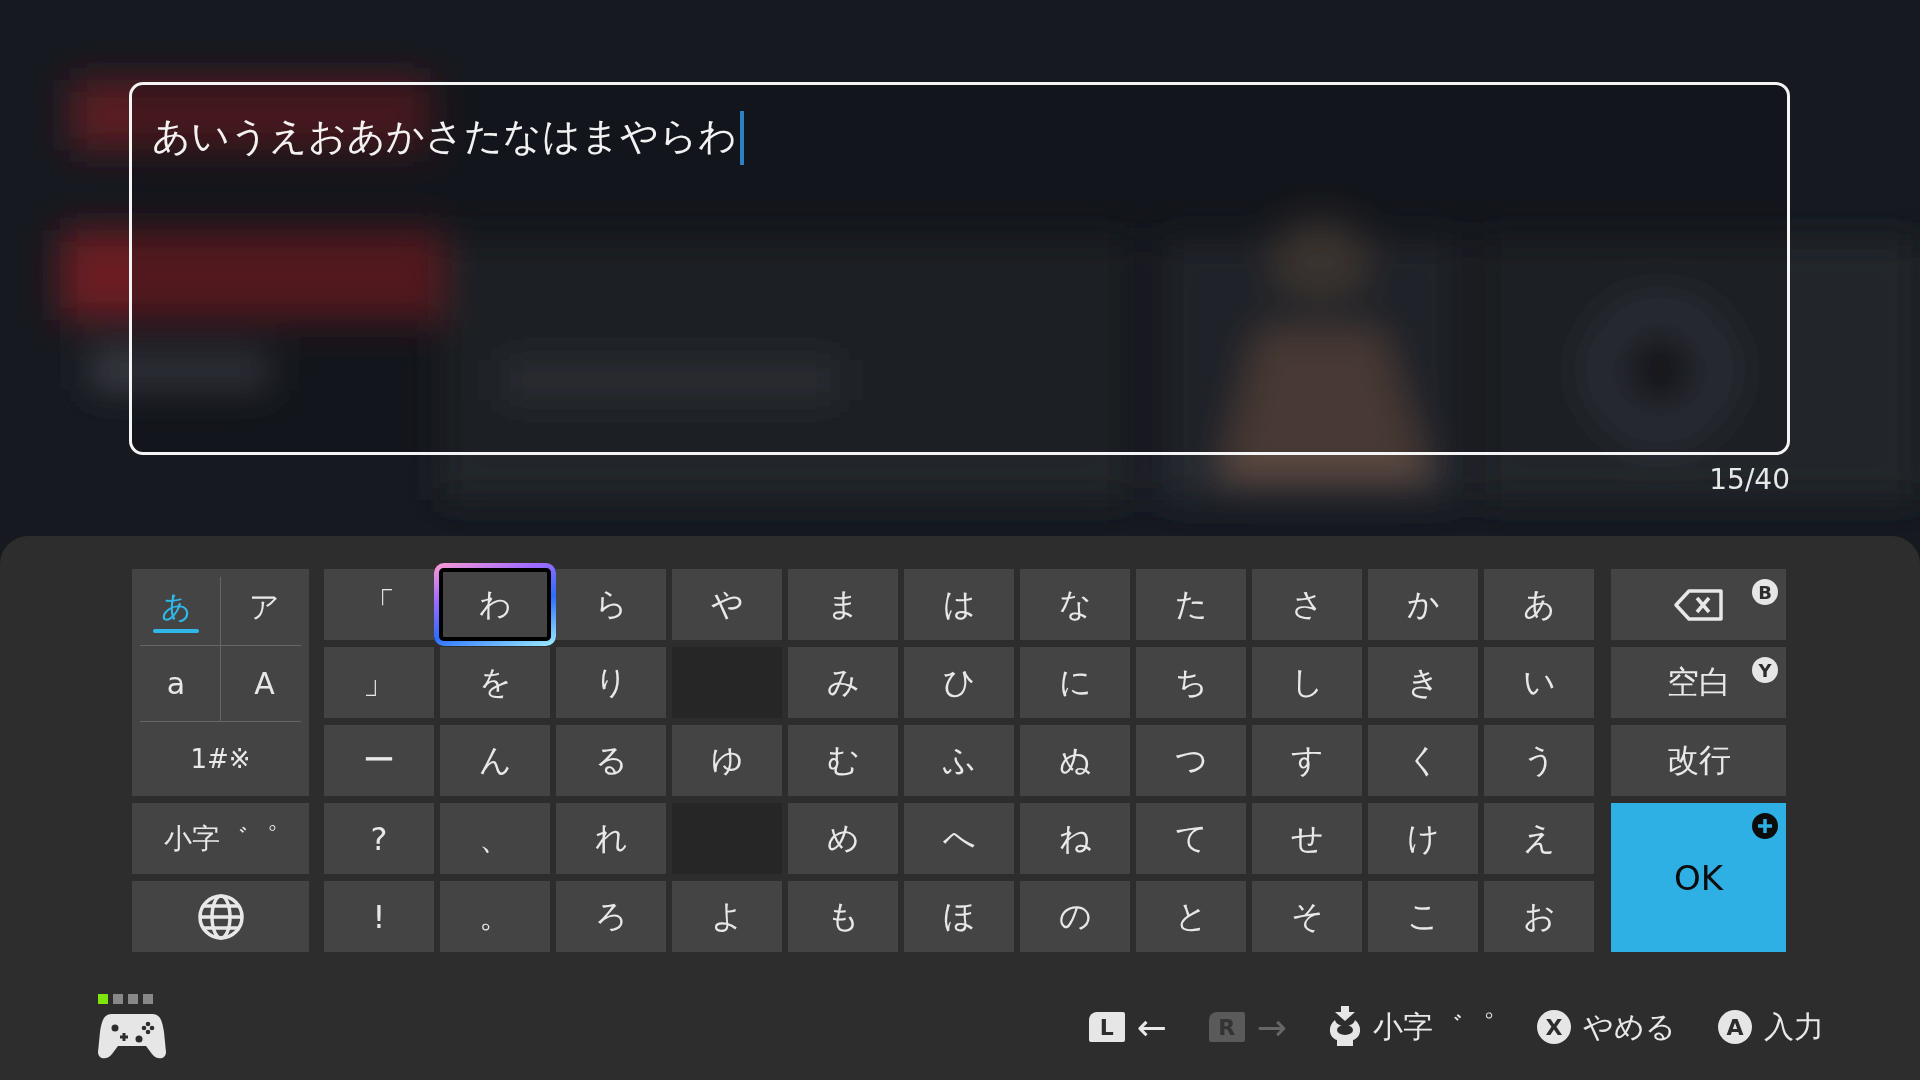 The width and height of the screenshot is (1920, 1080). What do you see at coordinates (1423, 916) in the screenshot?
I see `keyboard-key: こ` at bounding box center [1423, 916].